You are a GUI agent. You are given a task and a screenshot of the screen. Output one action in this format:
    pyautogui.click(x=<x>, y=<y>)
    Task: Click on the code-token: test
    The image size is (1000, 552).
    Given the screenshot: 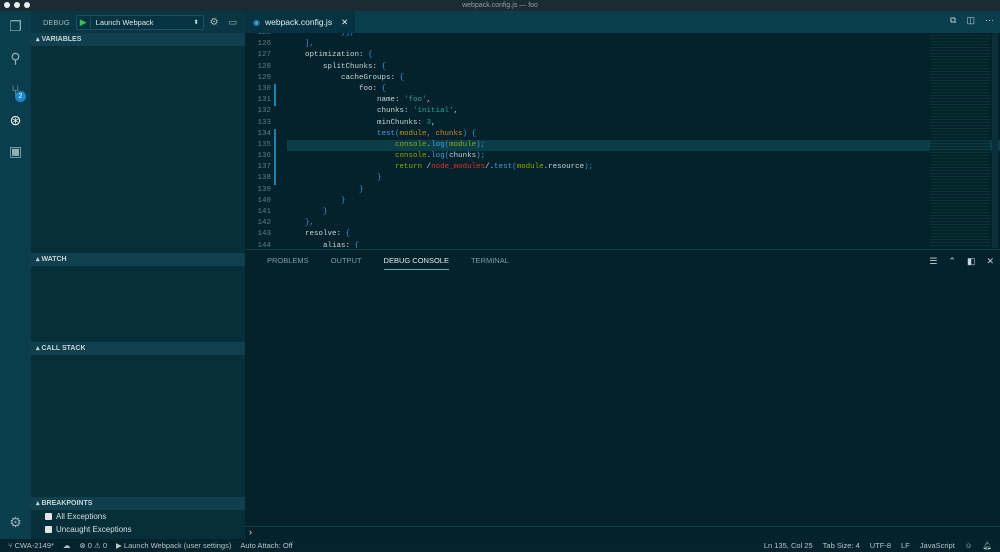 What is the action you would take?
    pyautogui.click(x=503, y=167)
    